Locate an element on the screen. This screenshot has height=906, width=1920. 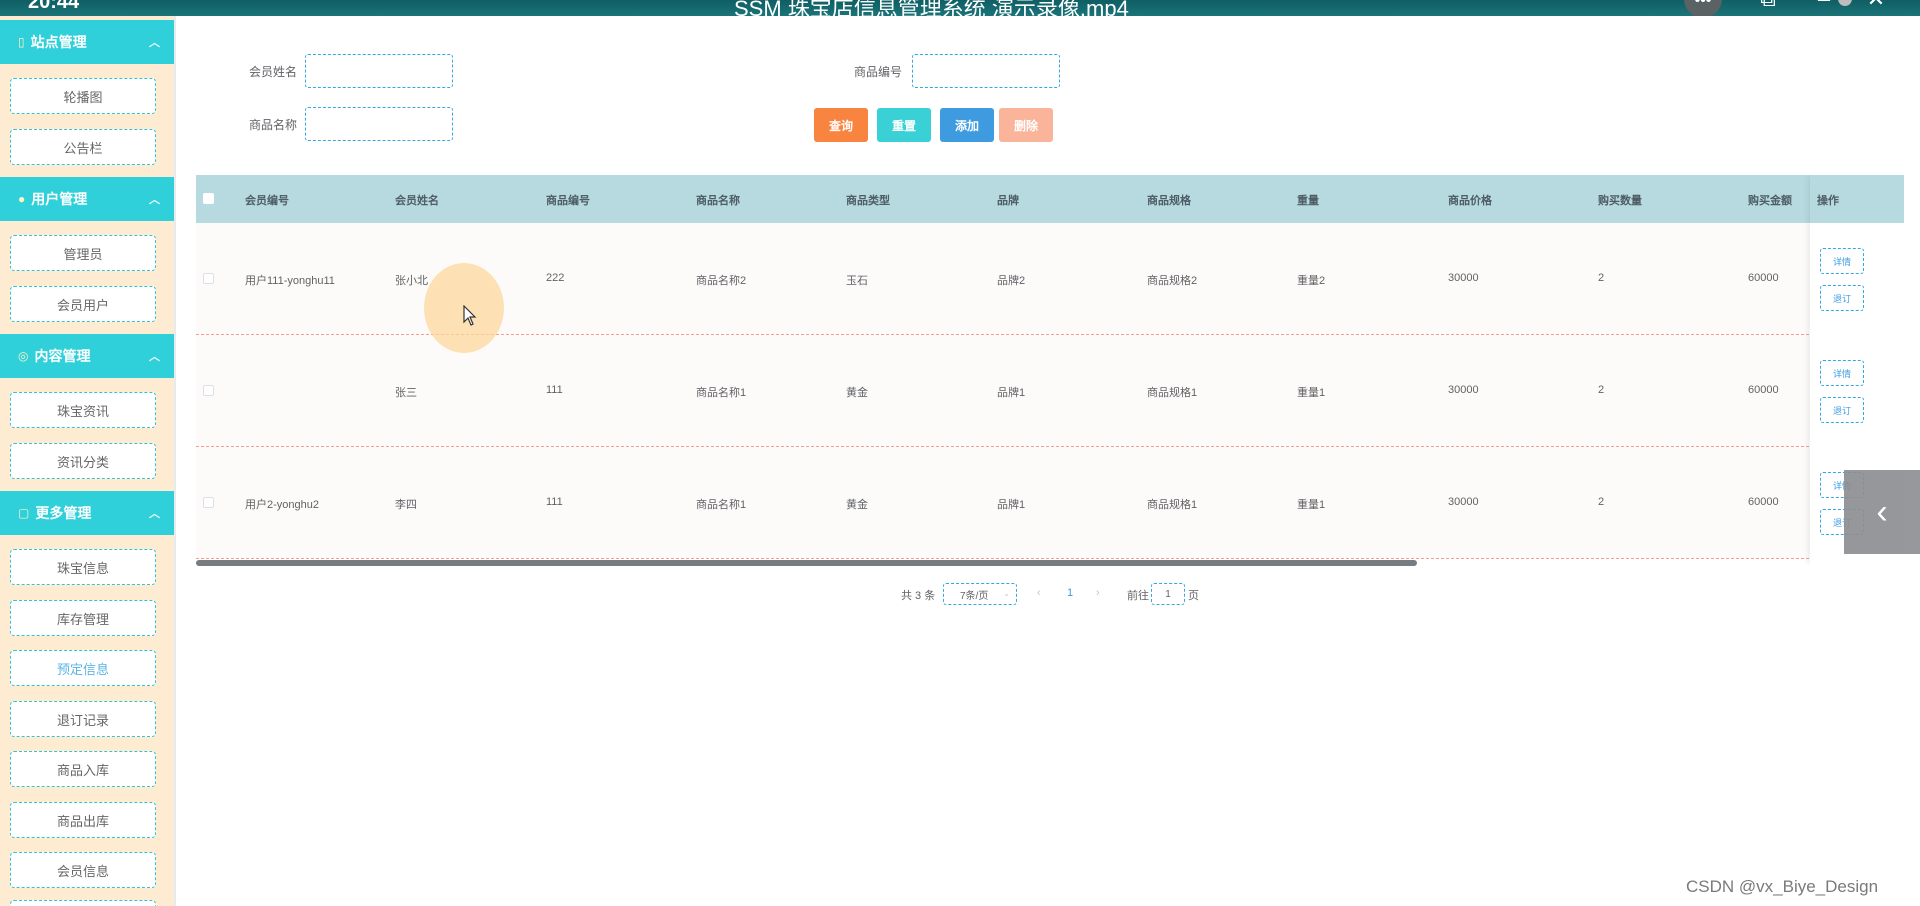
query-button: 查询 is located at coordinates (841, 125).